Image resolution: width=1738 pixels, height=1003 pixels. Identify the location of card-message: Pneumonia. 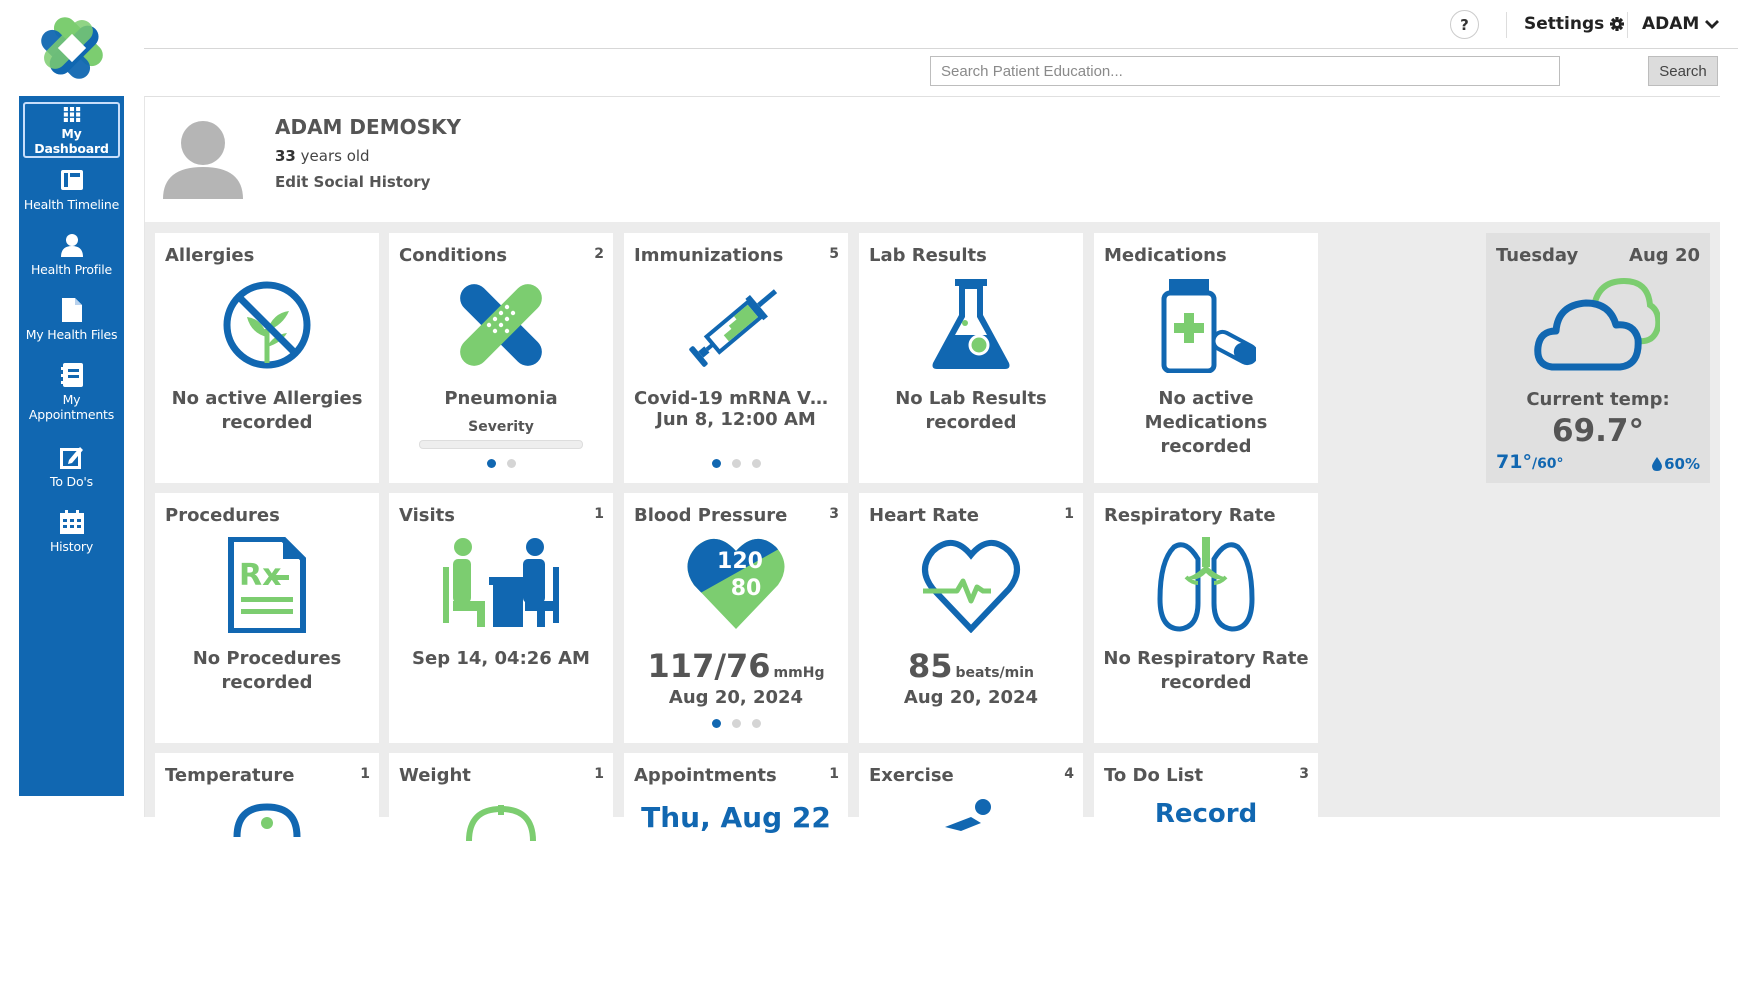
(501, 398).